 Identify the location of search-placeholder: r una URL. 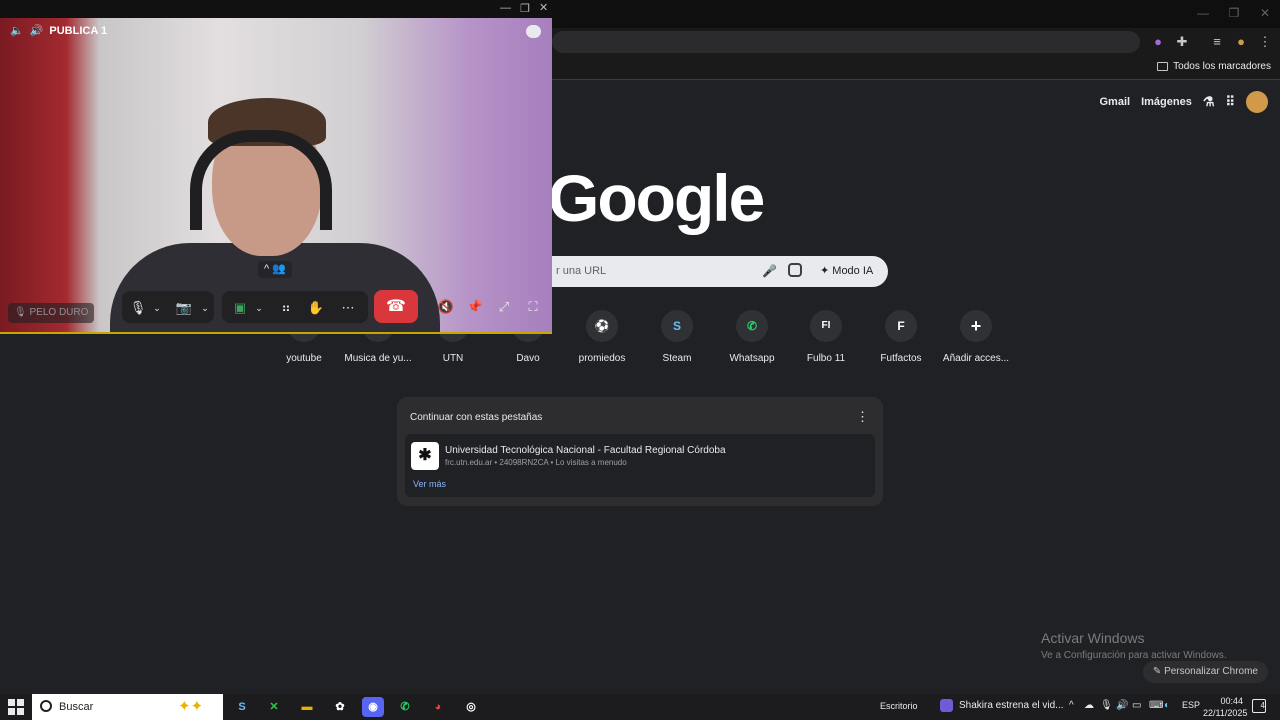
(581, 271).